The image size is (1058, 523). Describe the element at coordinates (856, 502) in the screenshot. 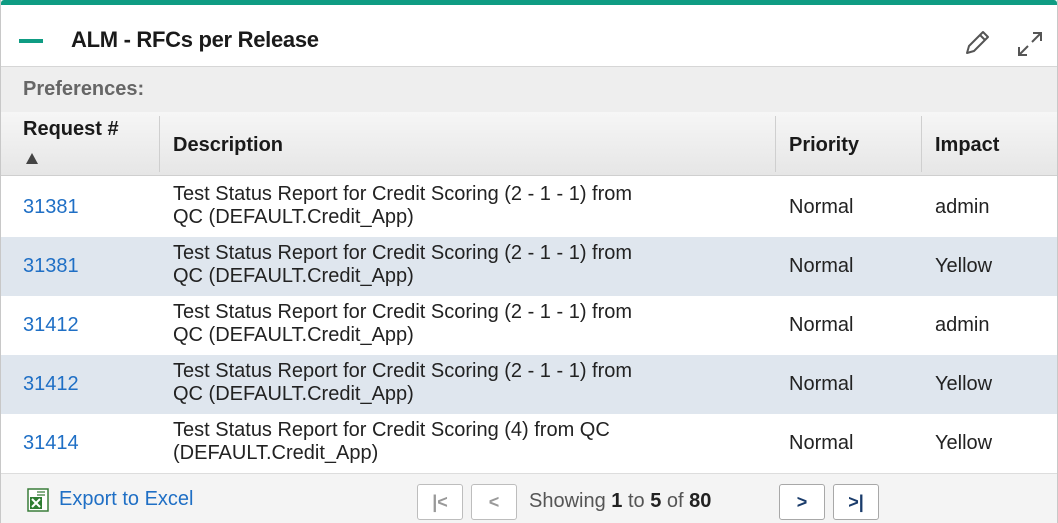

I see `last-page-button: >|` at that location.